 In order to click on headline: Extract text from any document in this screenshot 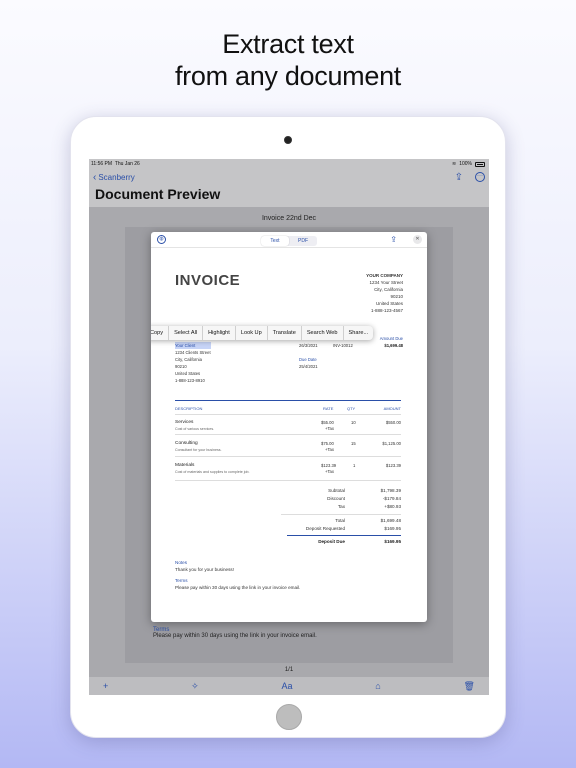, I will do `click(288, 60)`.